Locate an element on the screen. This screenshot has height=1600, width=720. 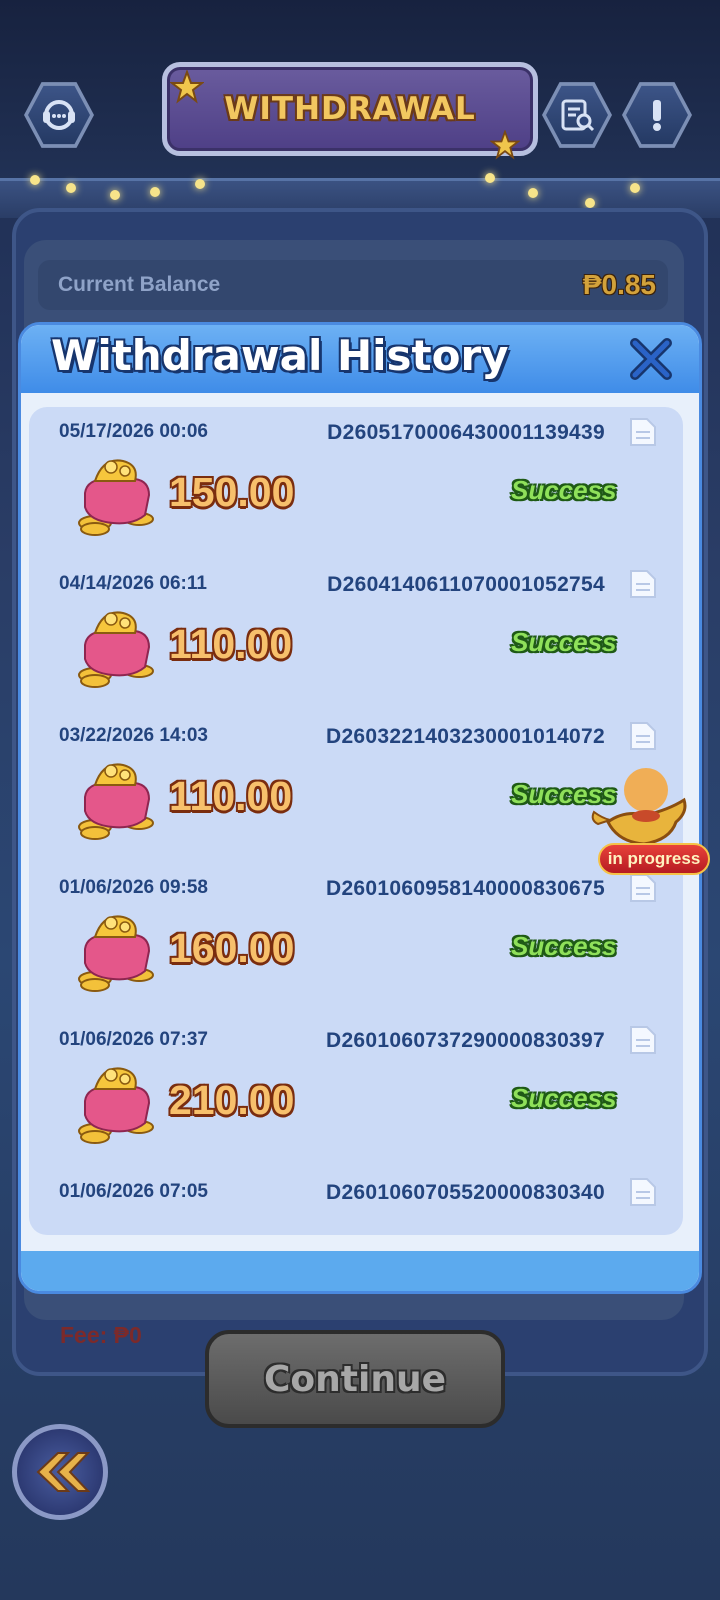
record-amount: 210.00 is located at coordinates (232, 1100).